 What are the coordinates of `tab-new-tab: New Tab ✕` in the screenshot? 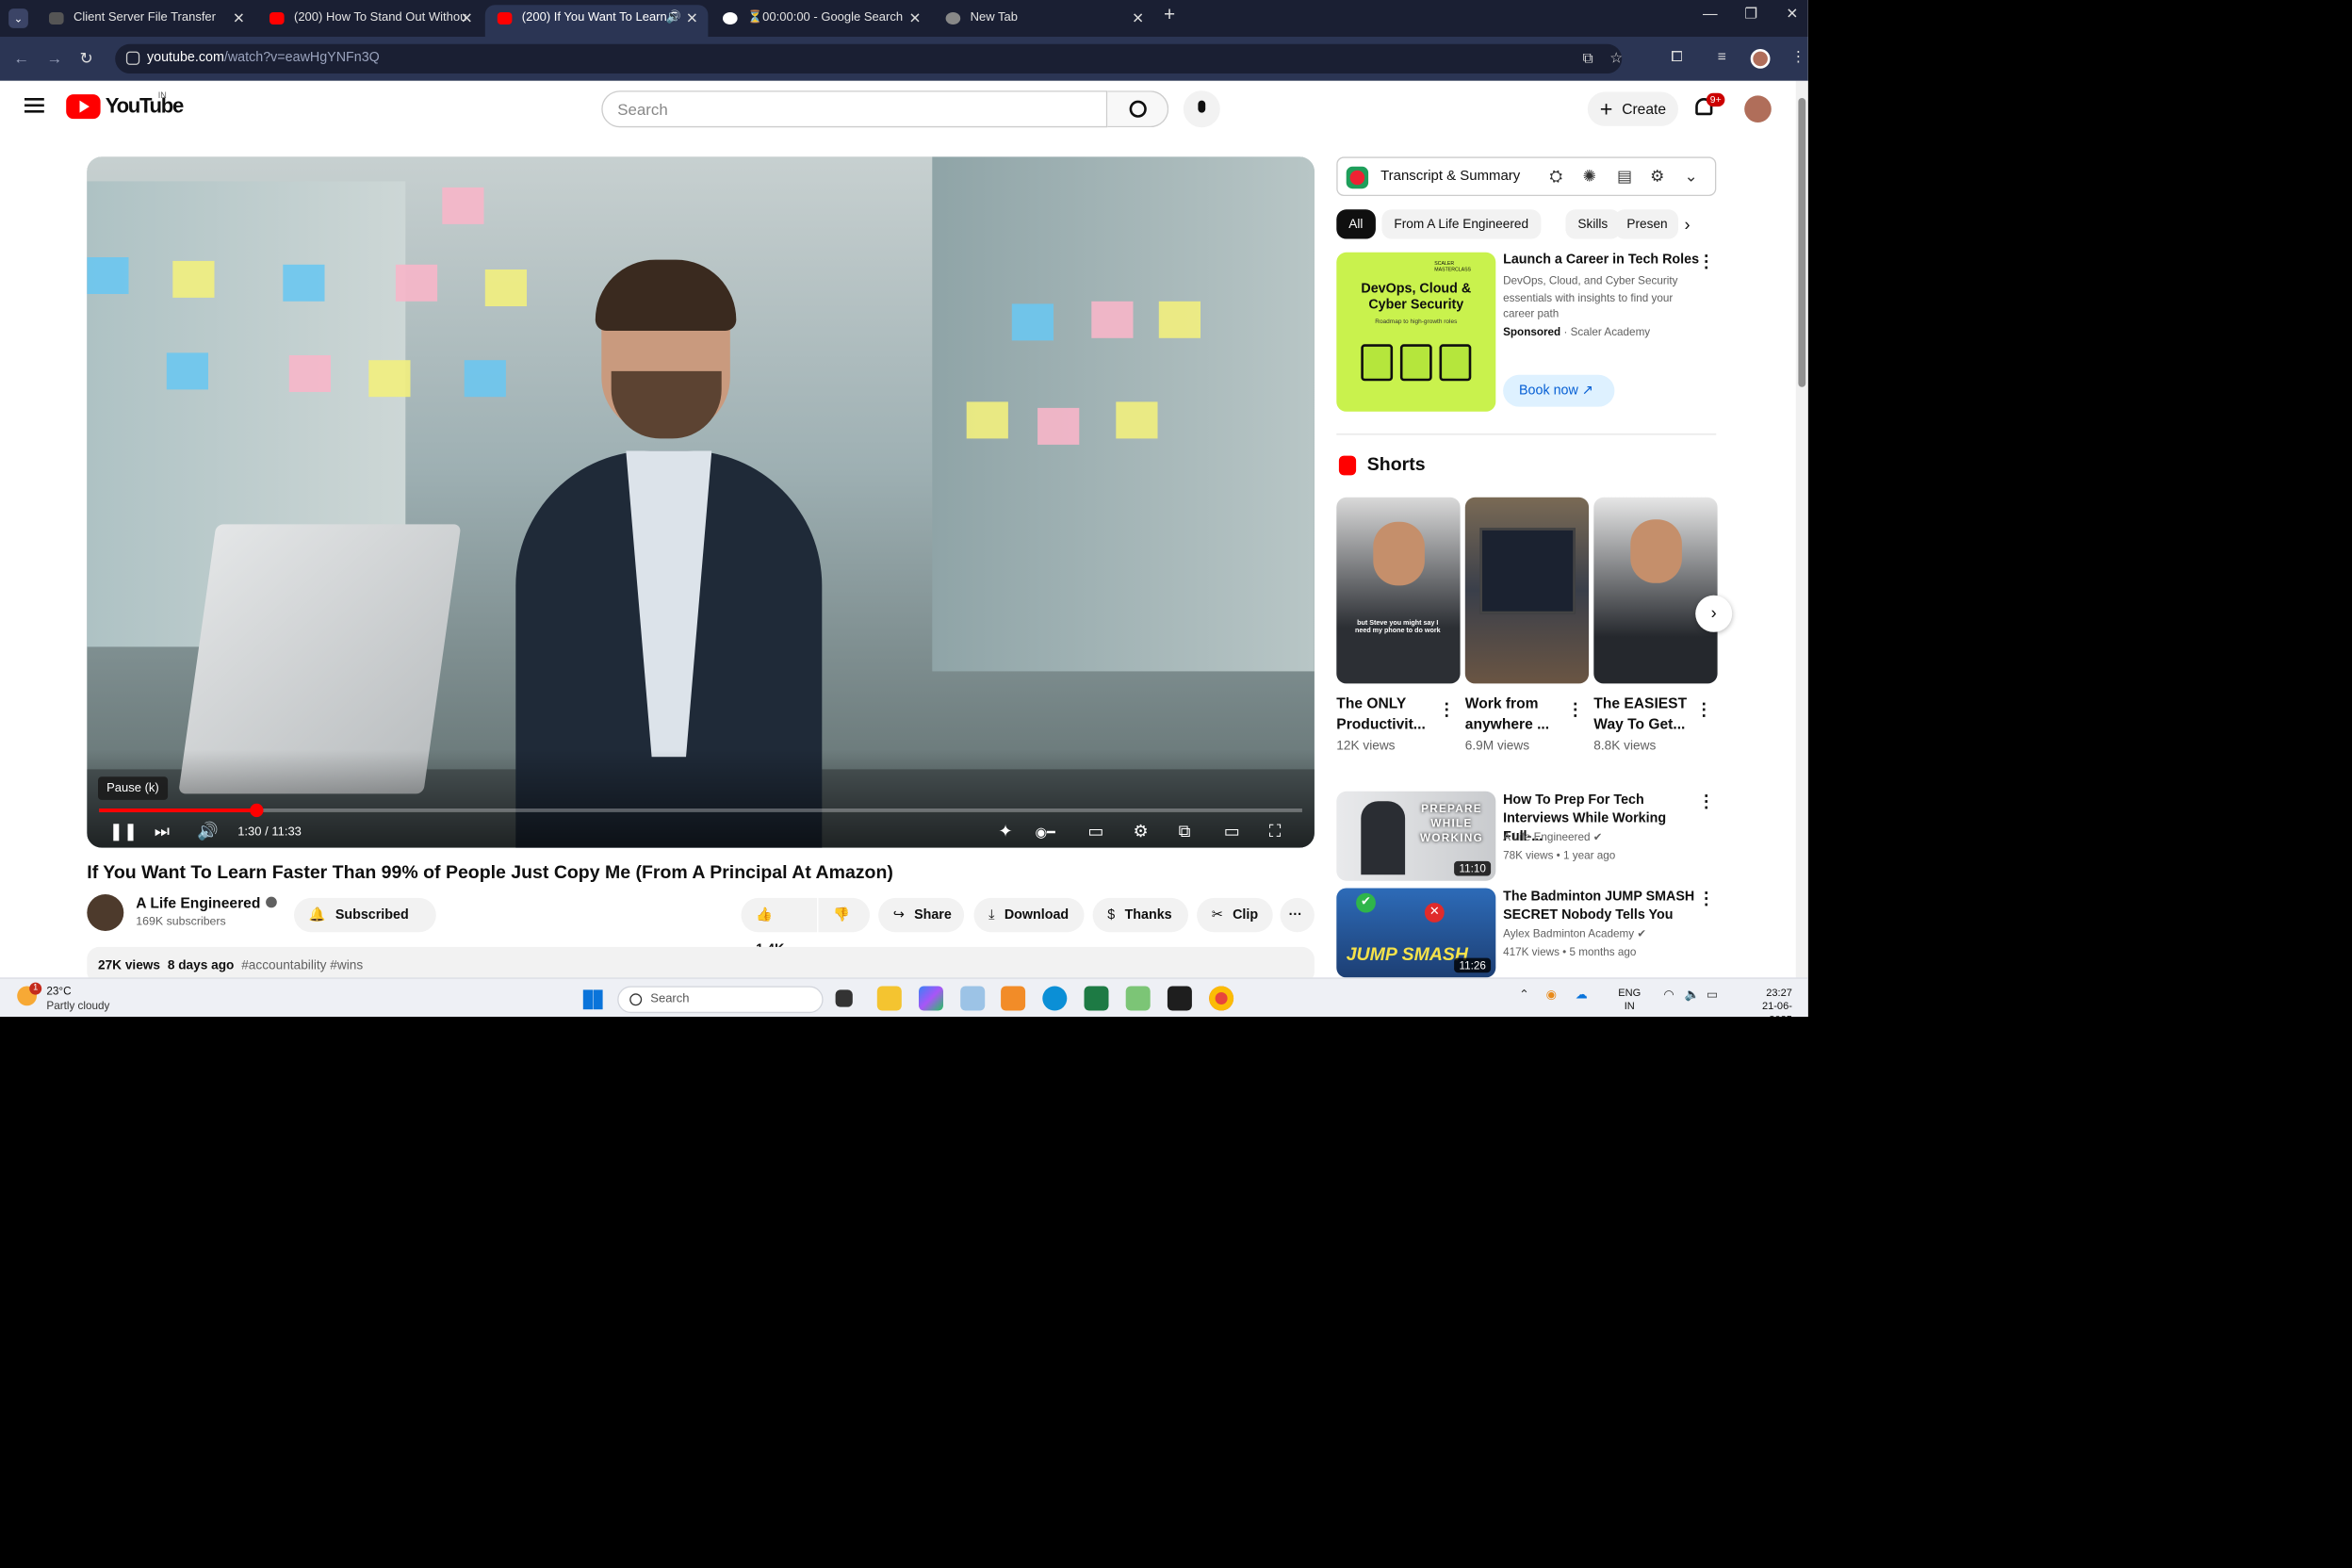 It's located at (1044, 21).